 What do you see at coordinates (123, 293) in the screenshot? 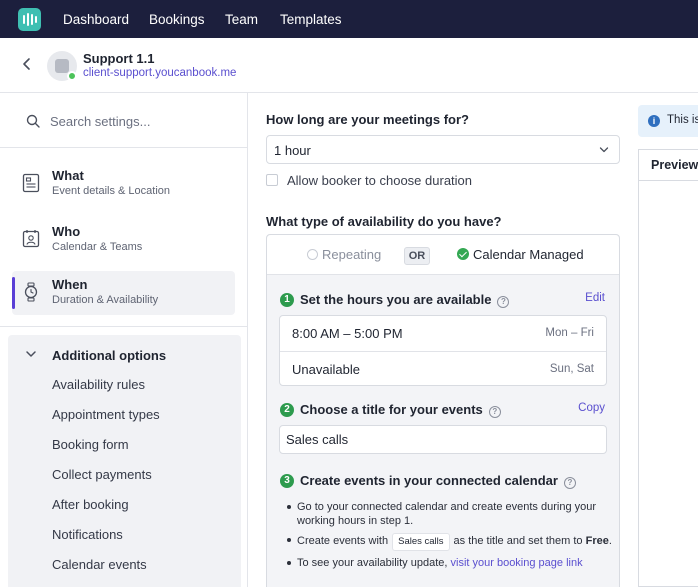
I see `sidebar-item-when: When Duration & Availability` at bounding box center [123, 293].